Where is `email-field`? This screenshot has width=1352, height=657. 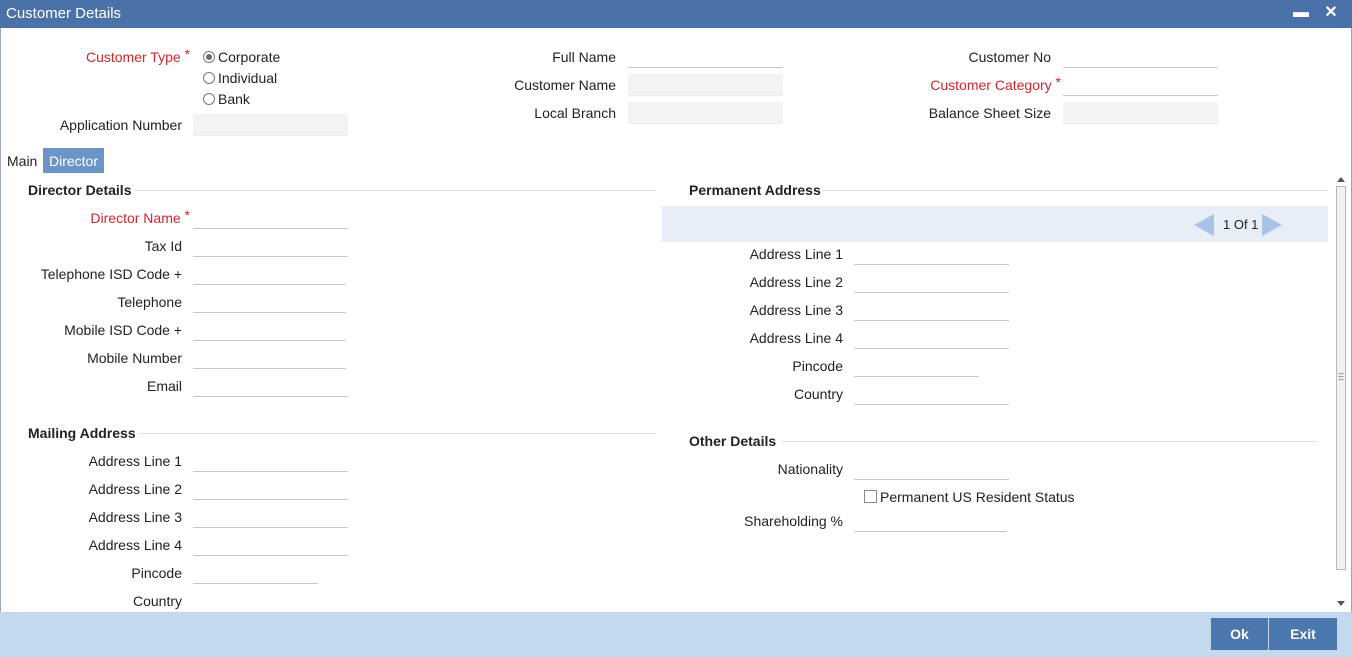 email-field is located at coordinates (270, 386).